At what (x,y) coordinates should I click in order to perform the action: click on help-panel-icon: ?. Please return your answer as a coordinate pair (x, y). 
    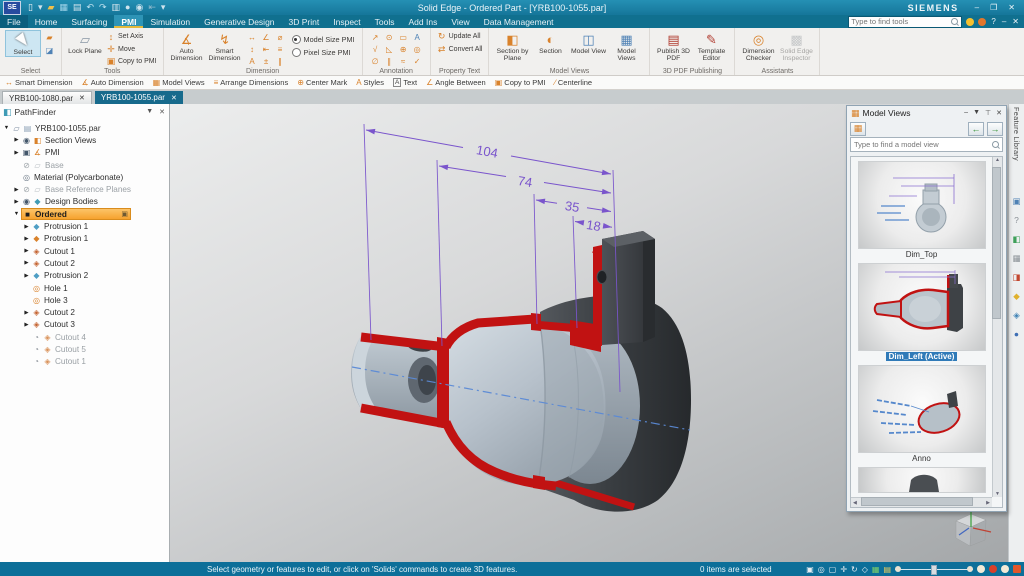
    Looking at the image, I should click on (1016, 220).